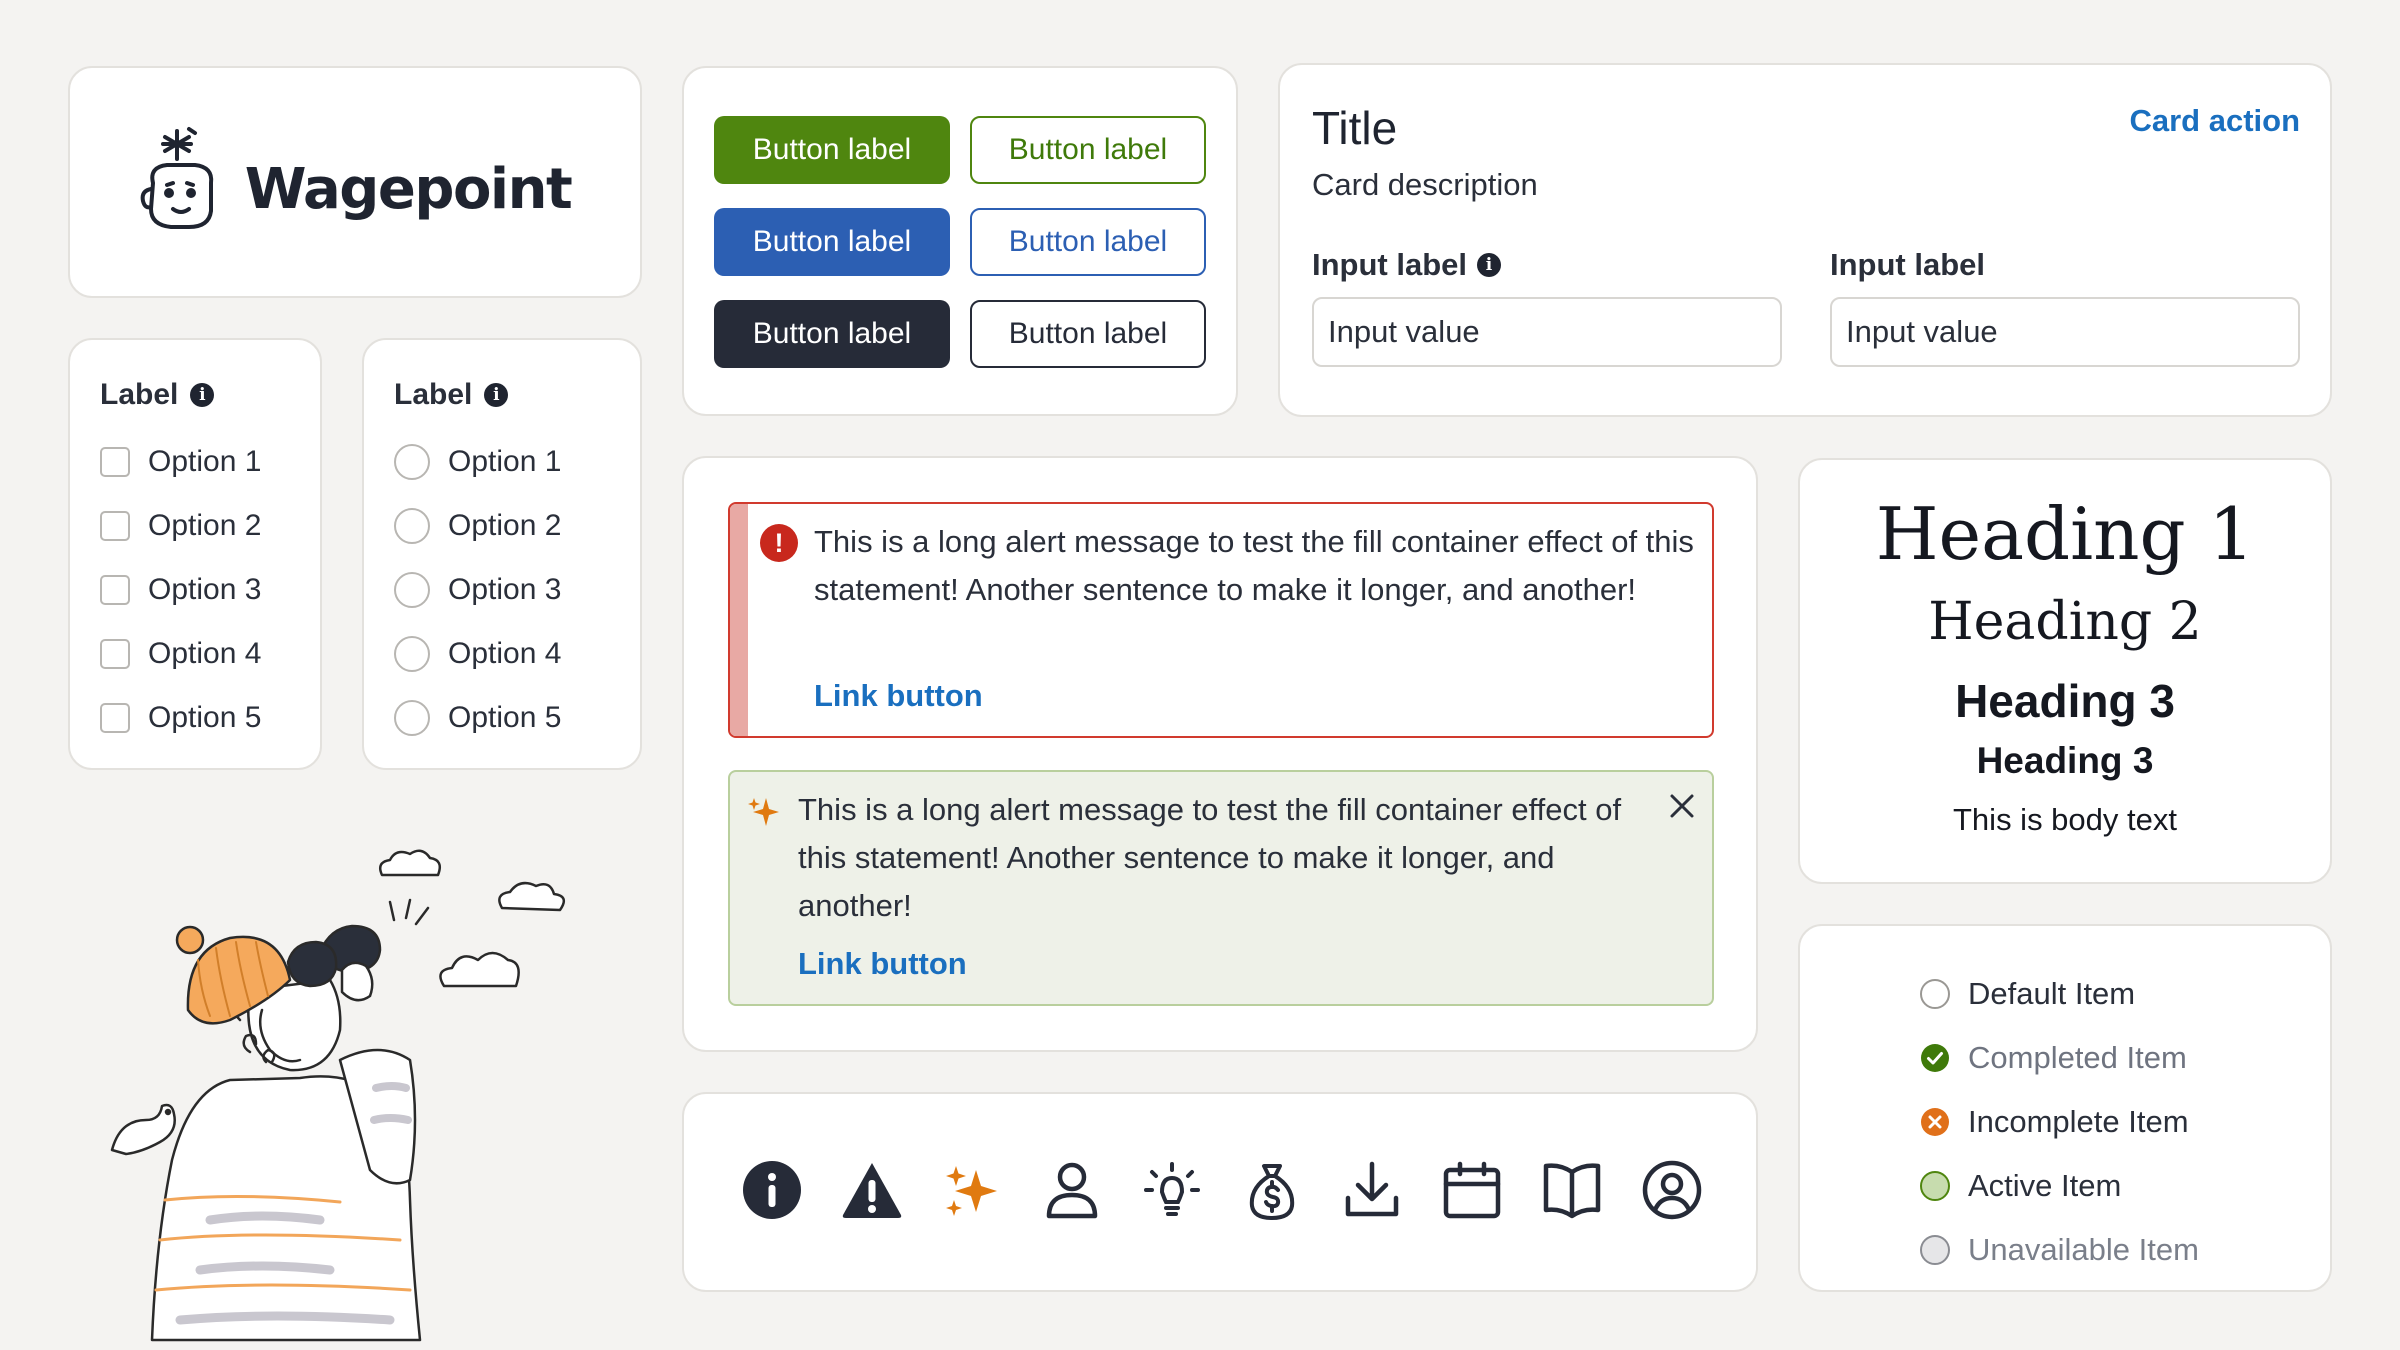 The image size is (2400, 1350). What do you see at coordinates (517, 590) in the screenshot?
I see `radio-option: Option 3` at bounding box center [517, 590].